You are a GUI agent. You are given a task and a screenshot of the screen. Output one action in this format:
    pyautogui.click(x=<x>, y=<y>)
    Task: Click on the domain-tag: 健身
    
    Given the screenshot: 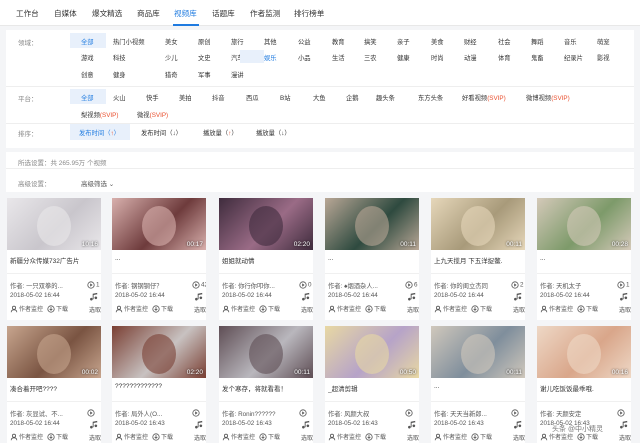 What is the action you would take?
    pyautogui.click(x=119, y=74)
    